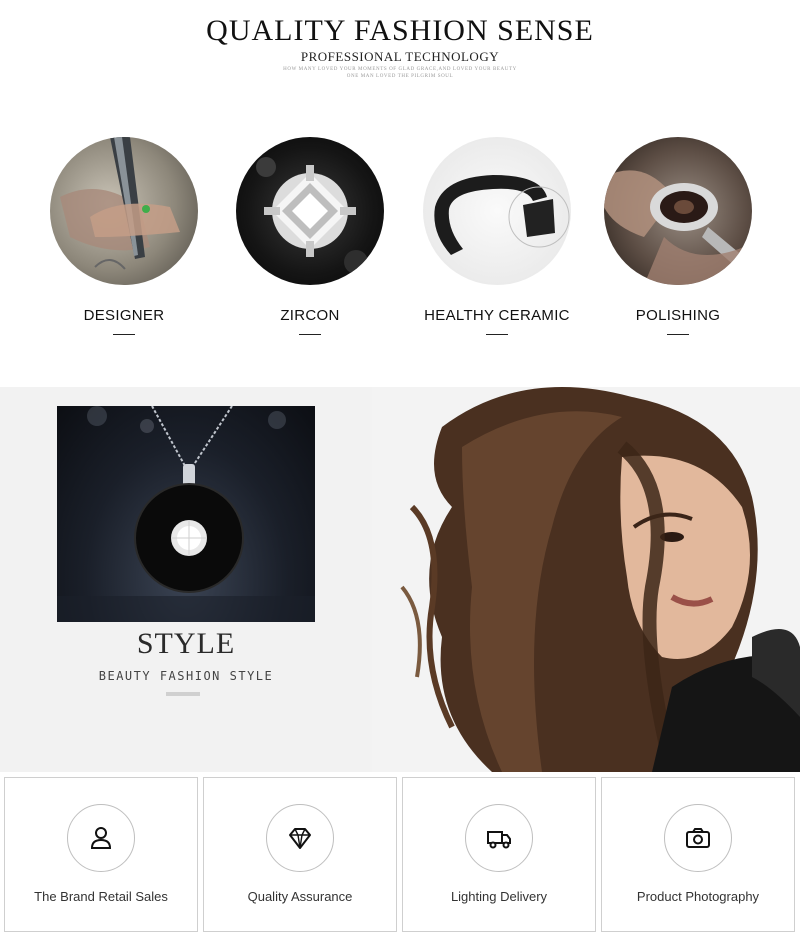 Image resolution: width=800 pixels, height=949 pixels. Describe the element at coordinates (300, 896) in the screenshot. I see `service-label: Quality Assurance` at that location.